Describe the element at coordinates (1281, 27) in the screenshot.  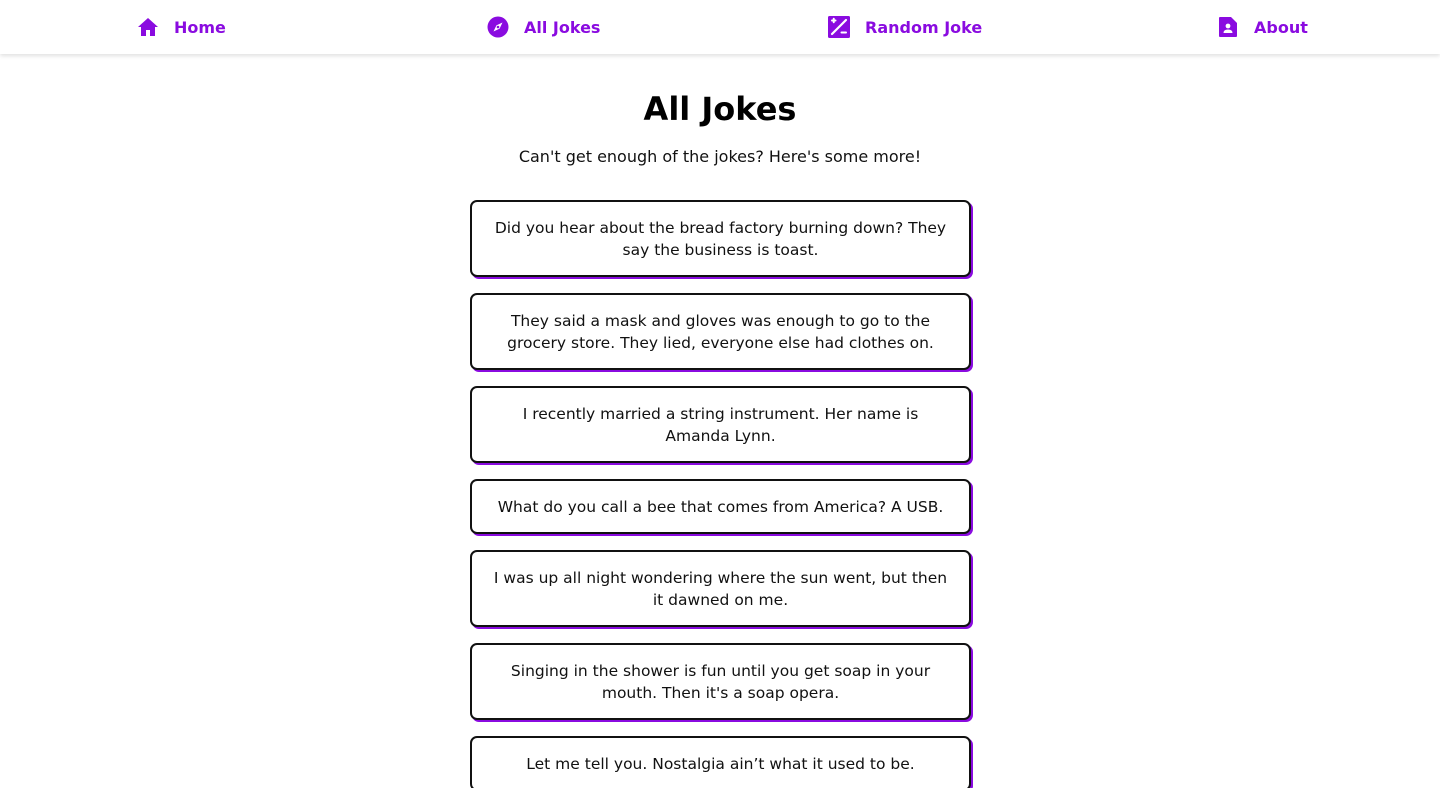
I see `nav-item-label: About` at that location.